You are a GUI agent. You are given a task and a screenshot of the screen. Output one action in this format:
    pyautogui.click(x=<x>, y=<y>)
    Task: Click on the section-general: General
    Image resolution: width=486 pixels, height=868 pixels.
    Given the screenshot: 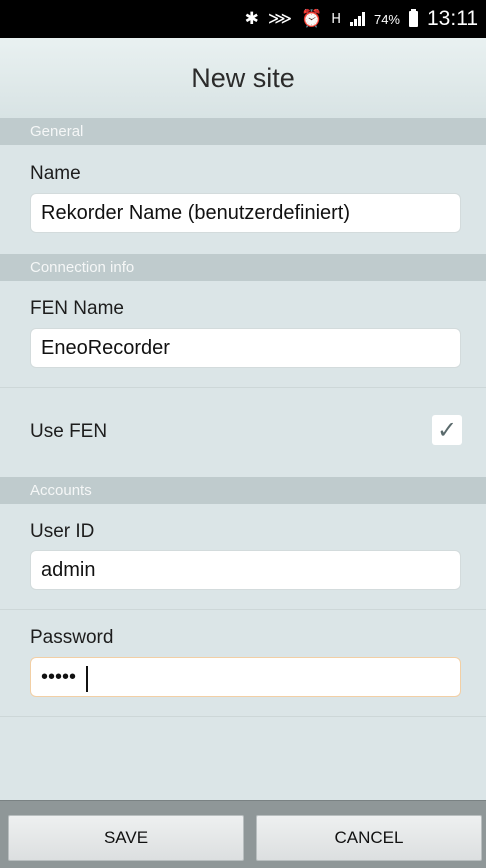 What is the action you would take?
    pyautogui.click(x=243, y=131)
    